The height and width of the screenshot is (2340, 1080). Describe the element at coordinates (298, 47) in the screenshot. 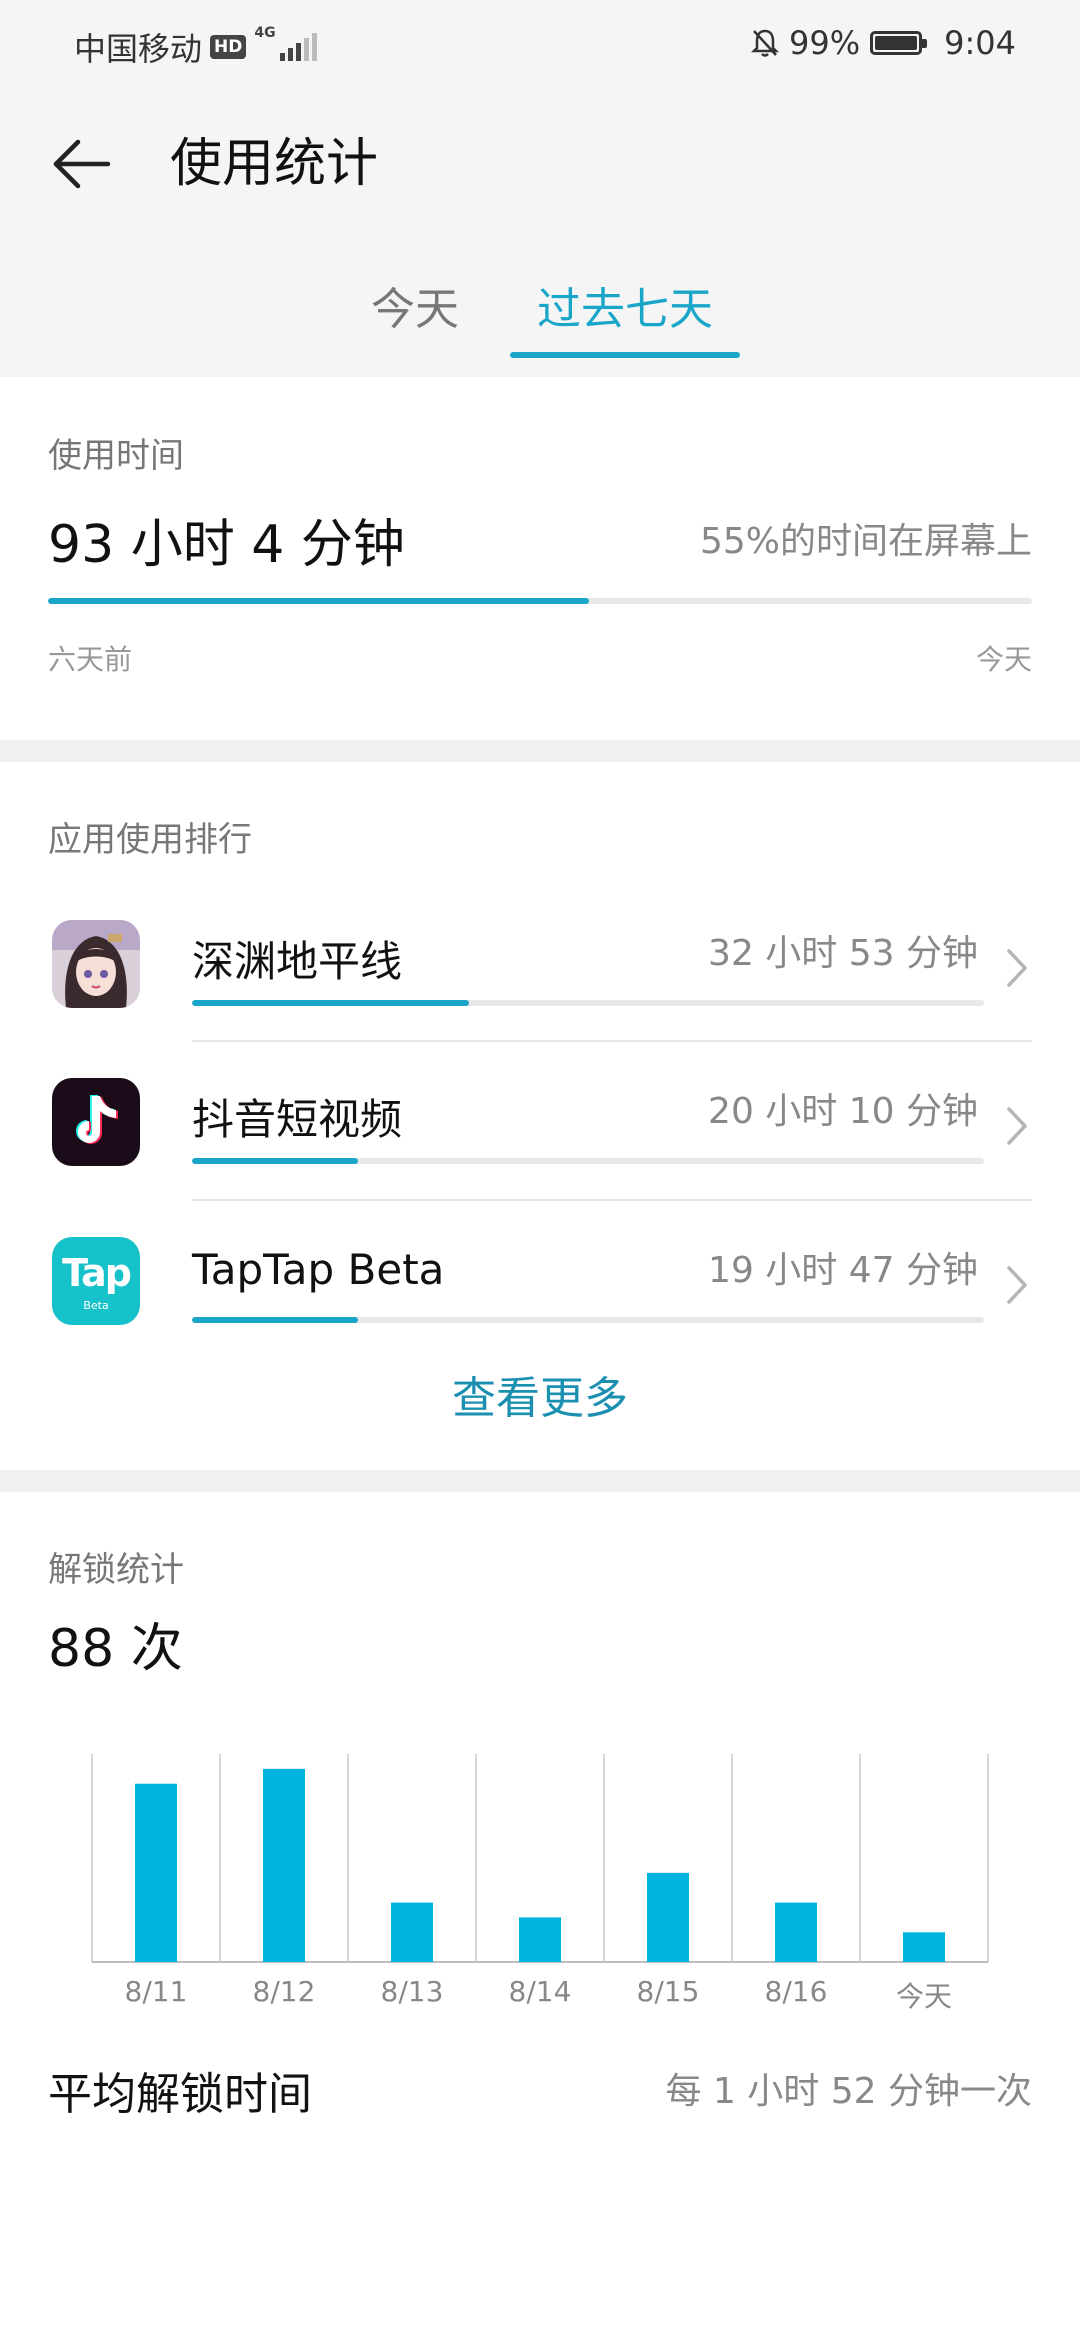

I see `signal-icon` at that location.